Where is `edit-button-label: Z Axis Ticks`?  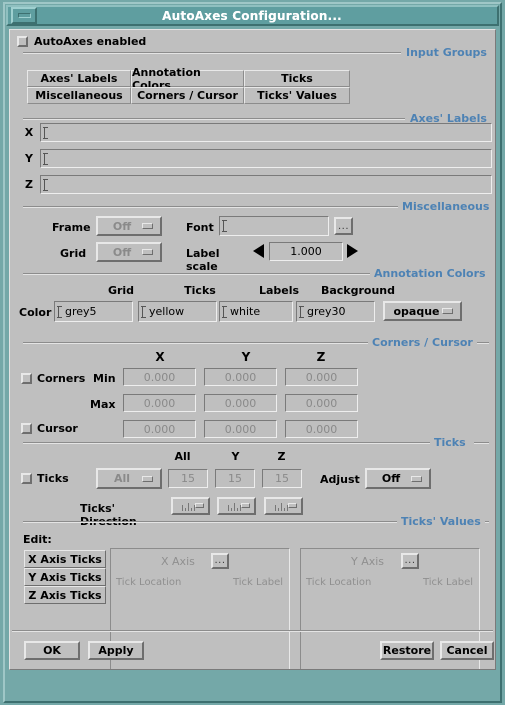
edit-button-label: Z Axis Ticks is located at coordinates (65, 595).